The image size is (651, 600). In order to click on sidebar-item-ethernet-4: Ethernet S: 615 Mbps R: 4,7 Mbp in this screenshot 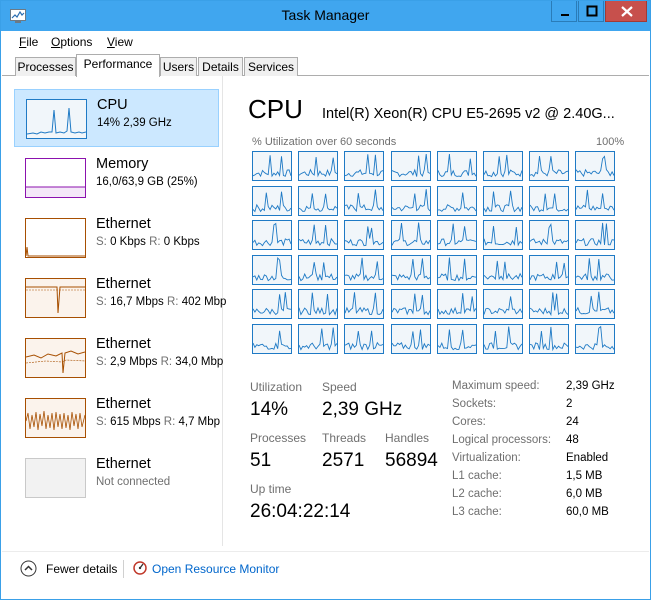, I will do `click(117, 418)`.